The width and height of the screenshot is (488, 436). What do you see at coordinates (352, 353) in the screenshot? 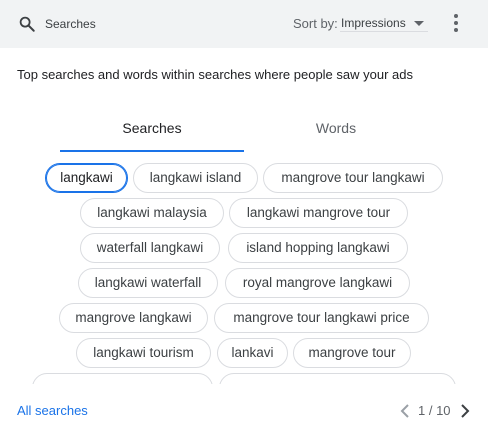
I see `chip-mangrove-tour: mangrove tour` at bounding box center [352, 353].